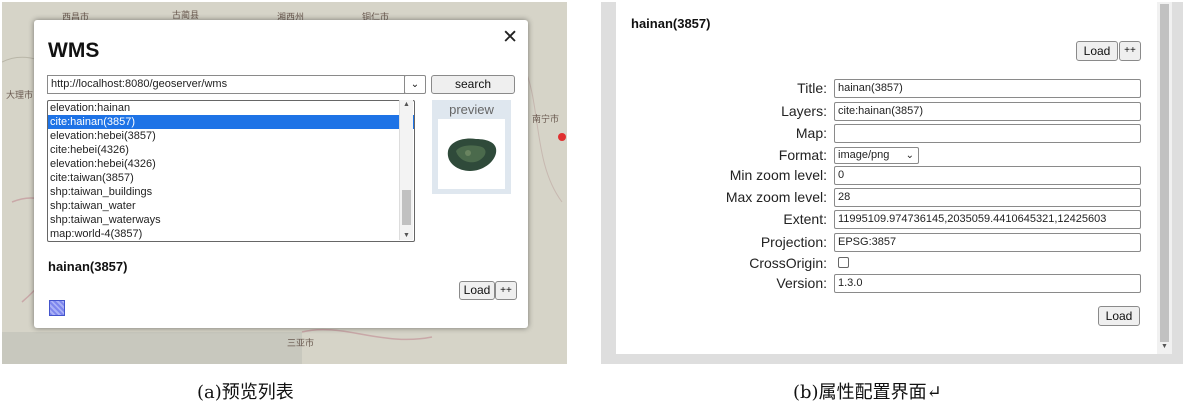 The image size is (1185, 411). I want to click on selected-layer-title: hainan(3857), so click(88, 266).